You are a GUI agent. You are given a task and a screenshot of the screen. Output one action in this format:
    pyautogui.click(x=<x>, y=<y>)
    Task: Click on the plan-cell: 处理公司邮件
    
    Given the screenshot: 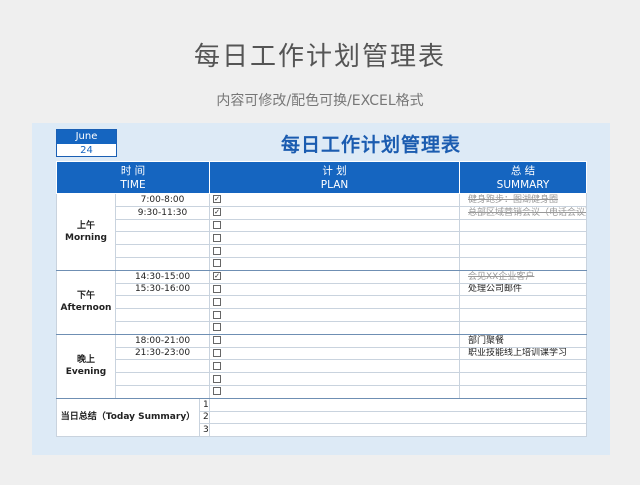 What is the action you would take?
    pyautogui.click(x=523, y=289)
    